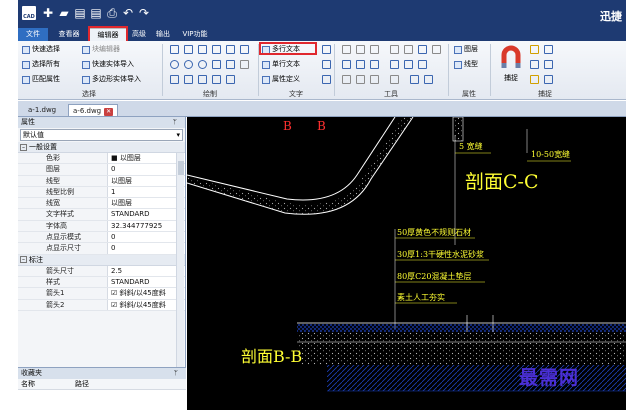 The image size is (626, 410). Describe the element at coordinates (394, 79) in the screenshot. I see `angle-tool-icon` at that location.